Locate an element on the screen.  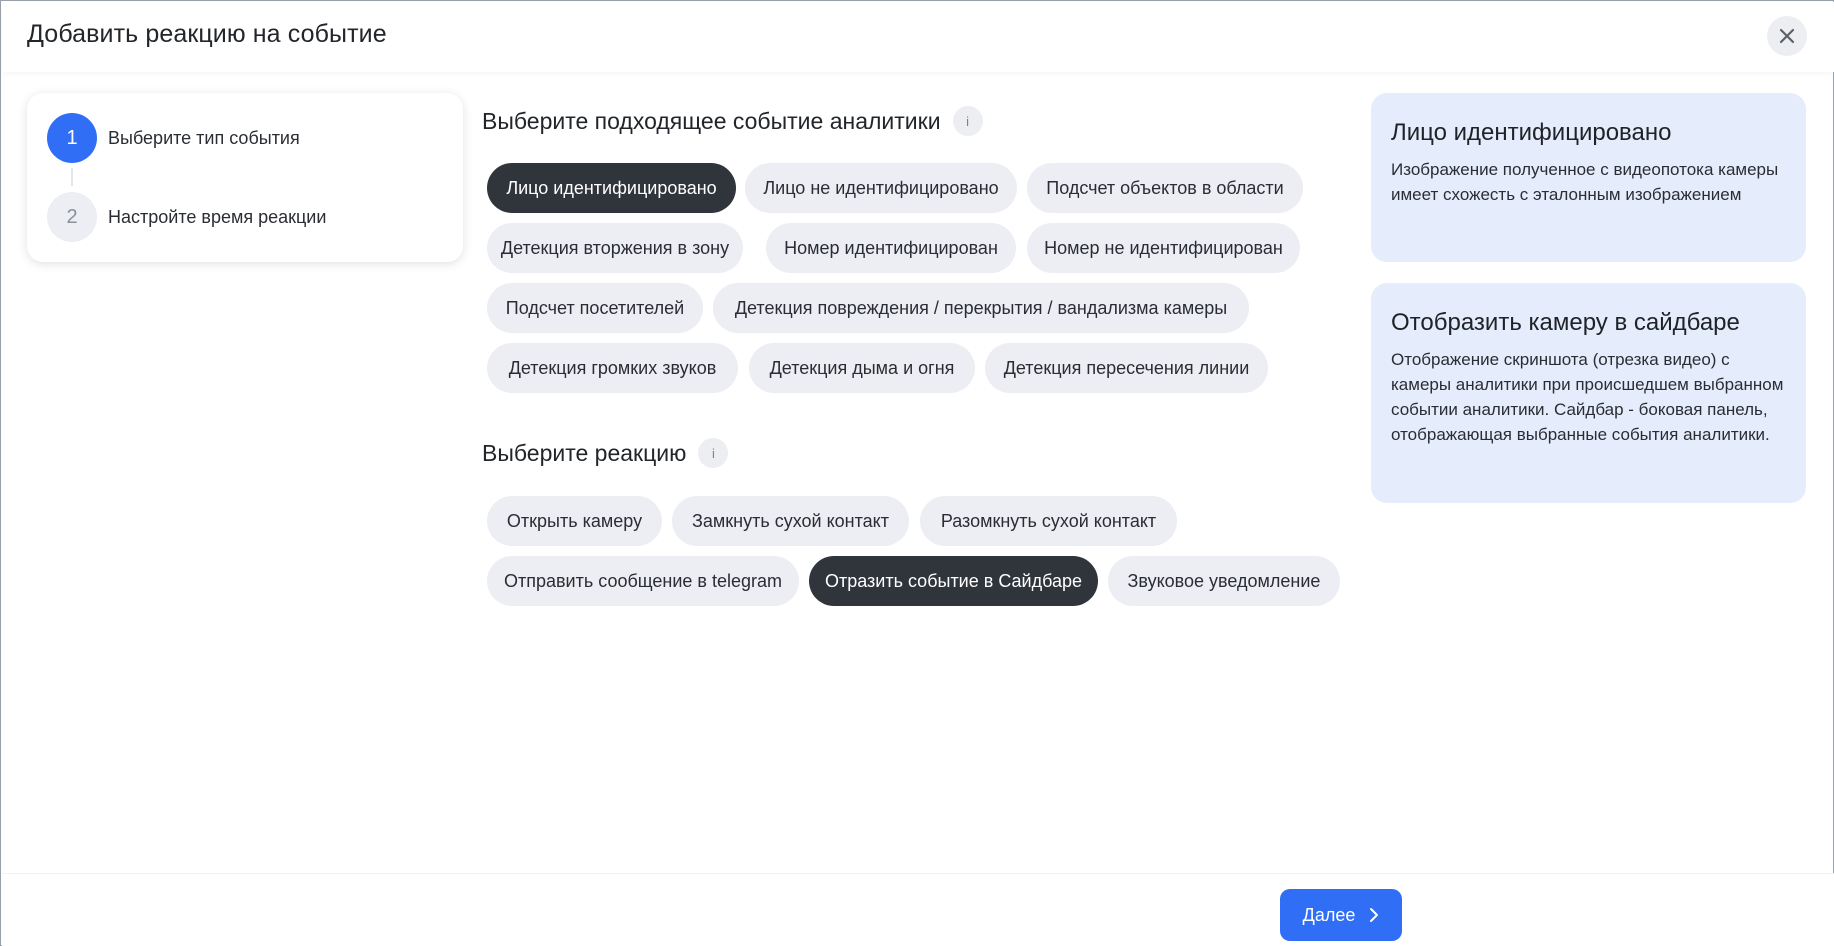
next-button-label: Далее is located at coordinates (1329, 914).